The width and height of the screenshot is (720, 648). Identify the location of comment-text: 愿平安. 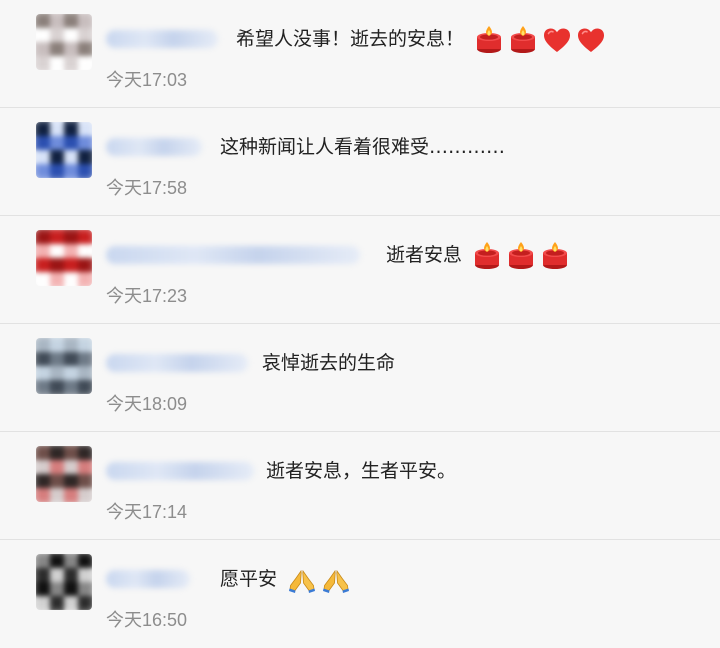
(285, 579).